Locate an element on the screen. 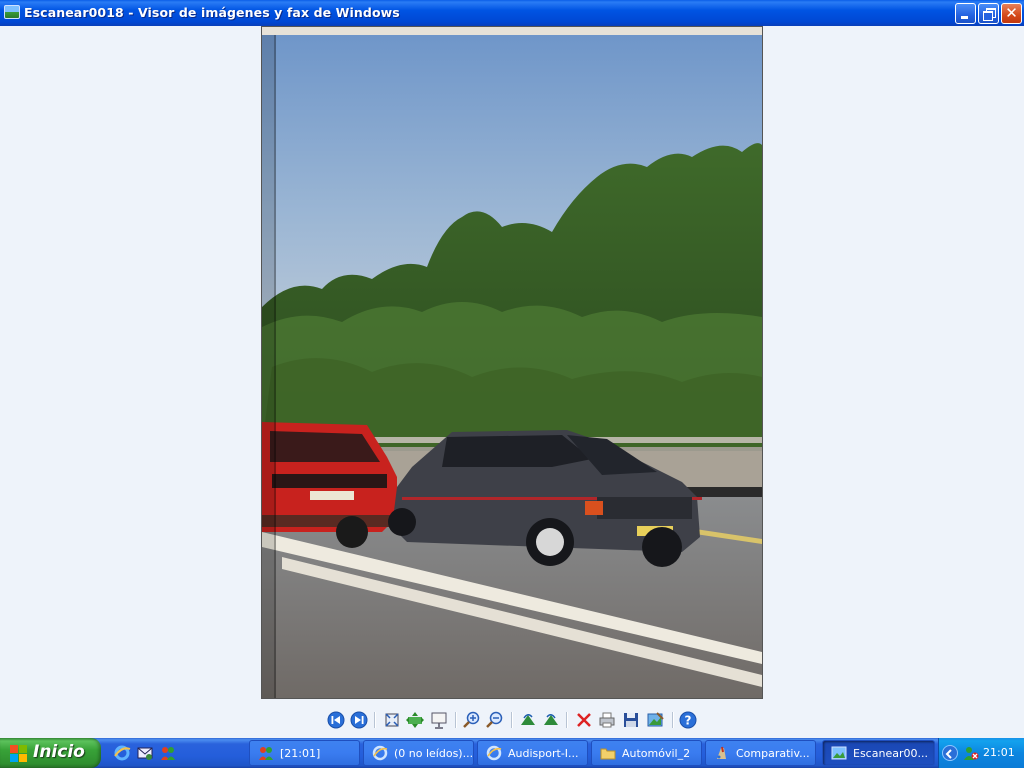 This screenshot has height=768, width=1024. messenger-icon is located at coordinates (266, 753).